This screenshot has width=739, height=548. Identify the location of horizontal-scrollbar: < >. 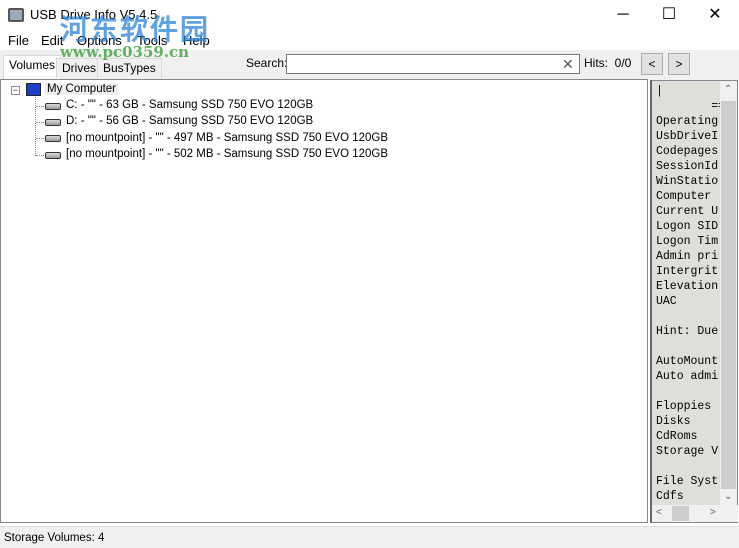
(695, 513).